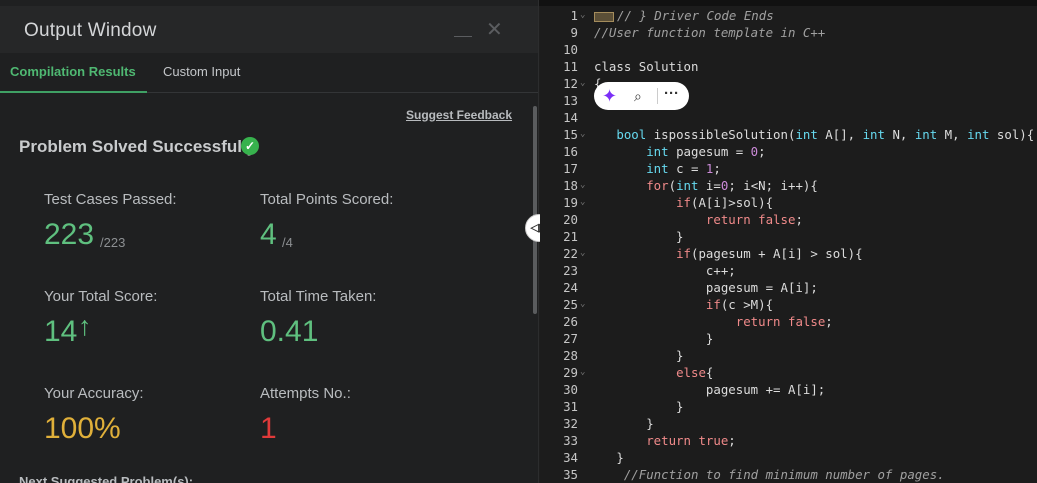 The width and height of the screenshot is (1037, 483). What do you see at coordinates (570, 219) in the screenshot?
I see `line-number: 20` at bounding box center [570, 219].